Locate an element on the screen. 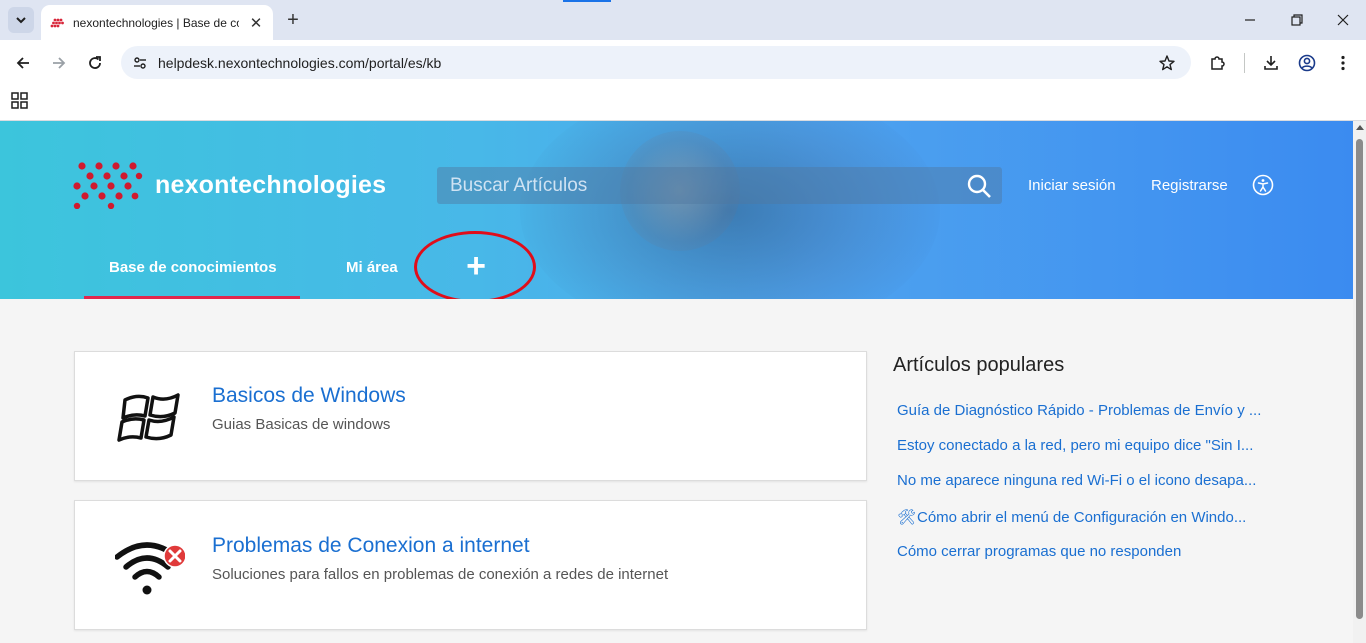 The height and width of the screenshot is (643, 1366). category-title: Problemas de Conexion a internet is located at coordinates (371, 546).